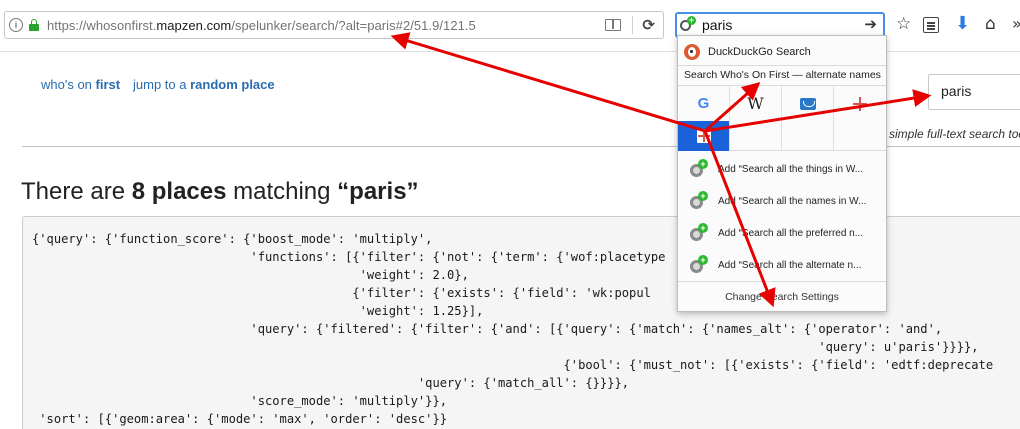 This screenshot has height=429, width=1020. Describe the element at coordinates (240, 401) in the screenshot. I see `code-line: 'score_mode': 'multiply'}},` at that location.